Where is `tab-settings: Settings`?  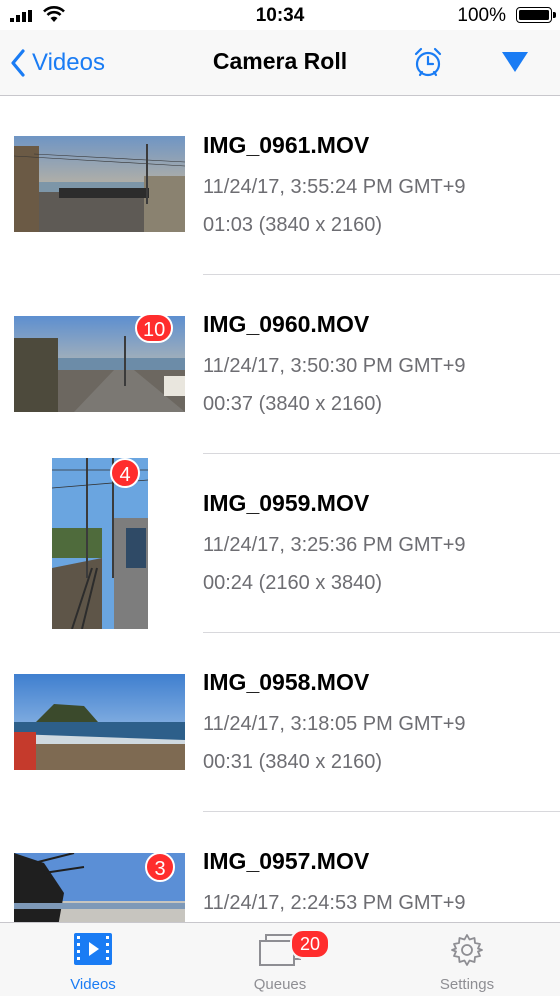 tab-settings: Settings is located at coordinates (467, 960).